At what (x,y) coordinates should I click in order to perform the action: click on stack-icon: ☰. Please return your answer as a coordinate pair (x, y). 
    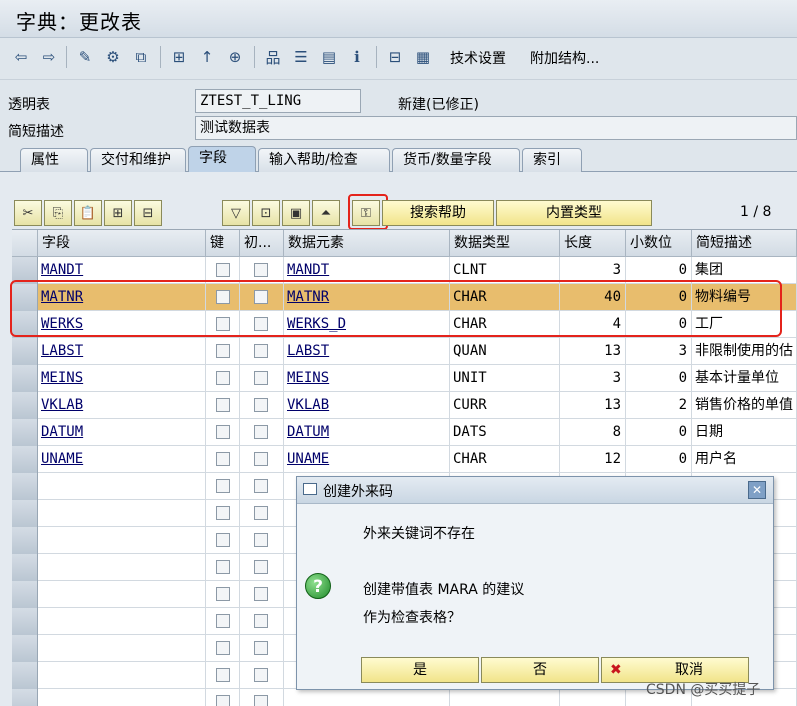
    Looking at the image, I should click on (301, 57).